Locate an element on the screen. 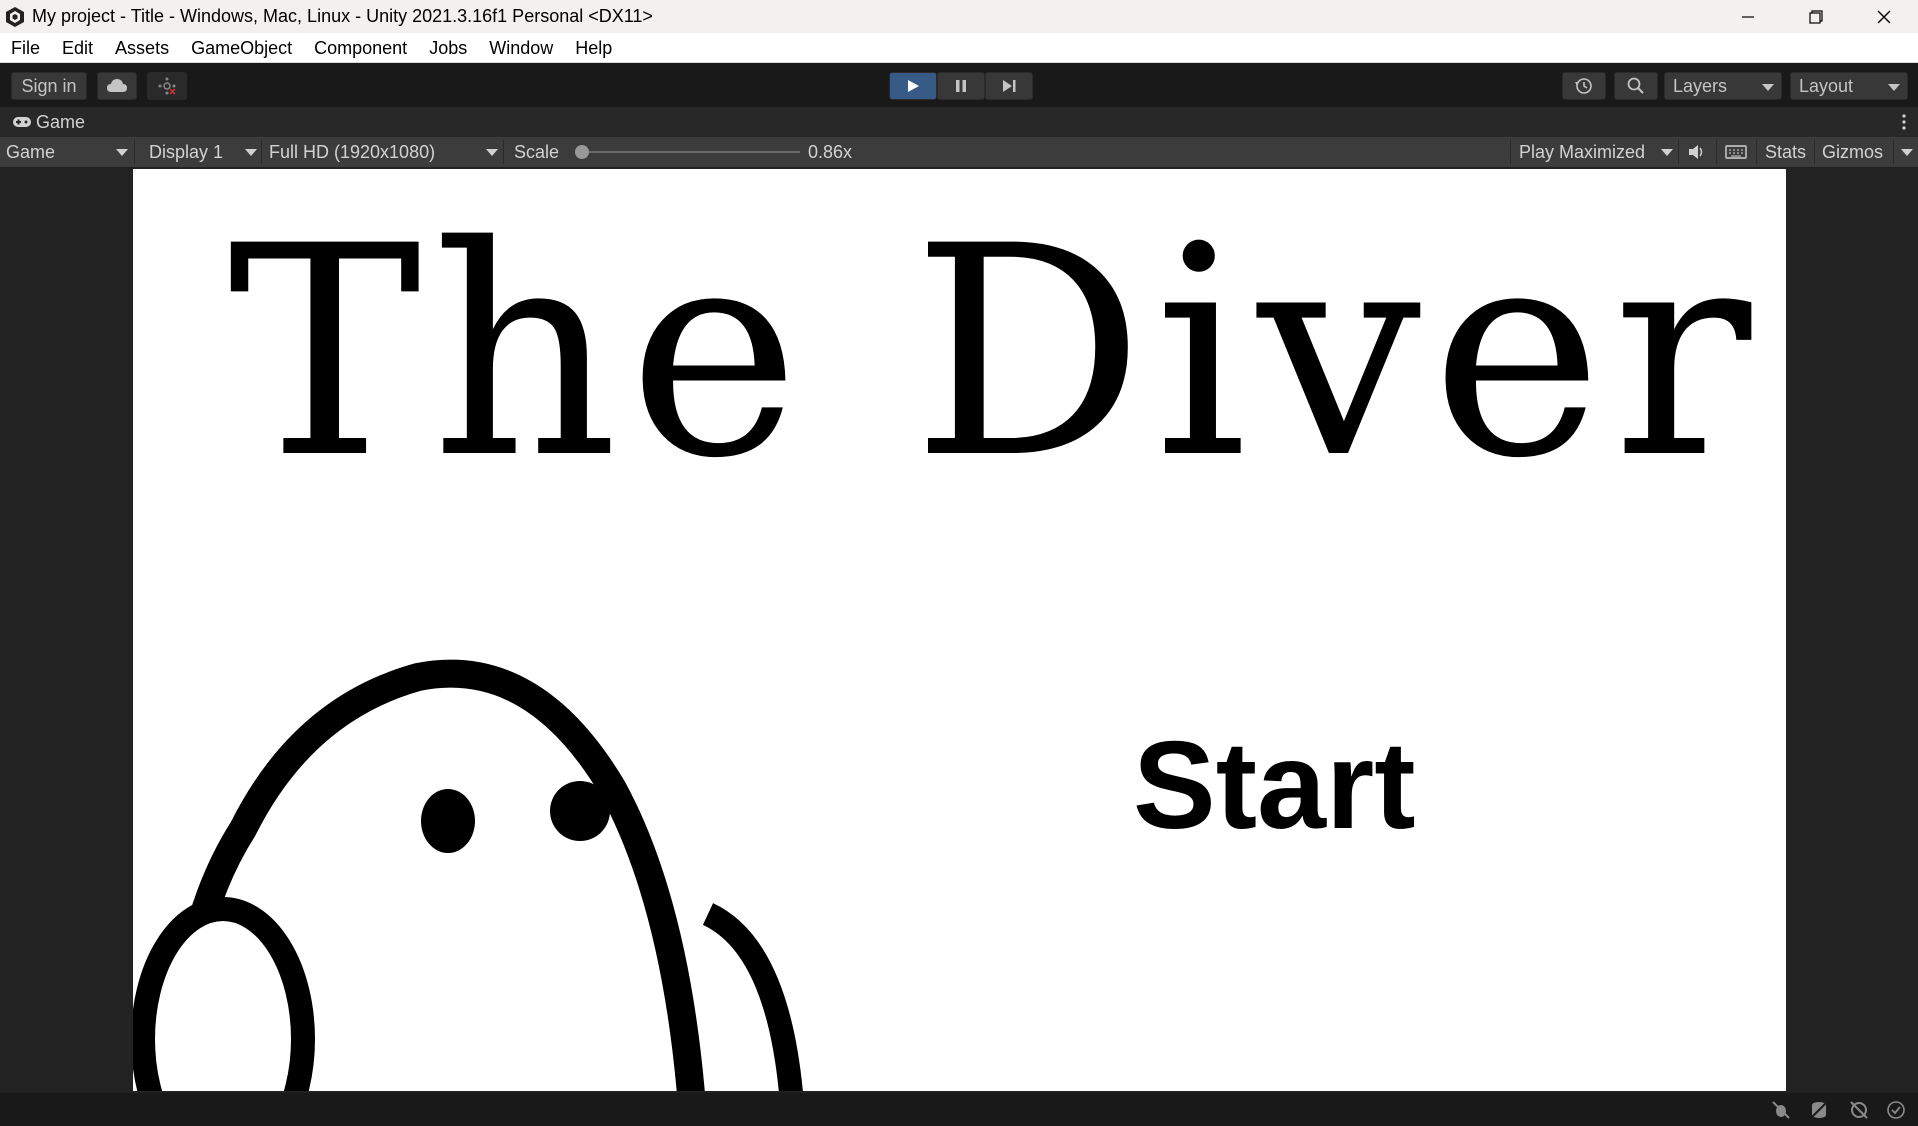 The width and height of the screenshot is (1918, 1126). main-toolbar: Sign in Layers Layout is located at coordinates (959, 85).